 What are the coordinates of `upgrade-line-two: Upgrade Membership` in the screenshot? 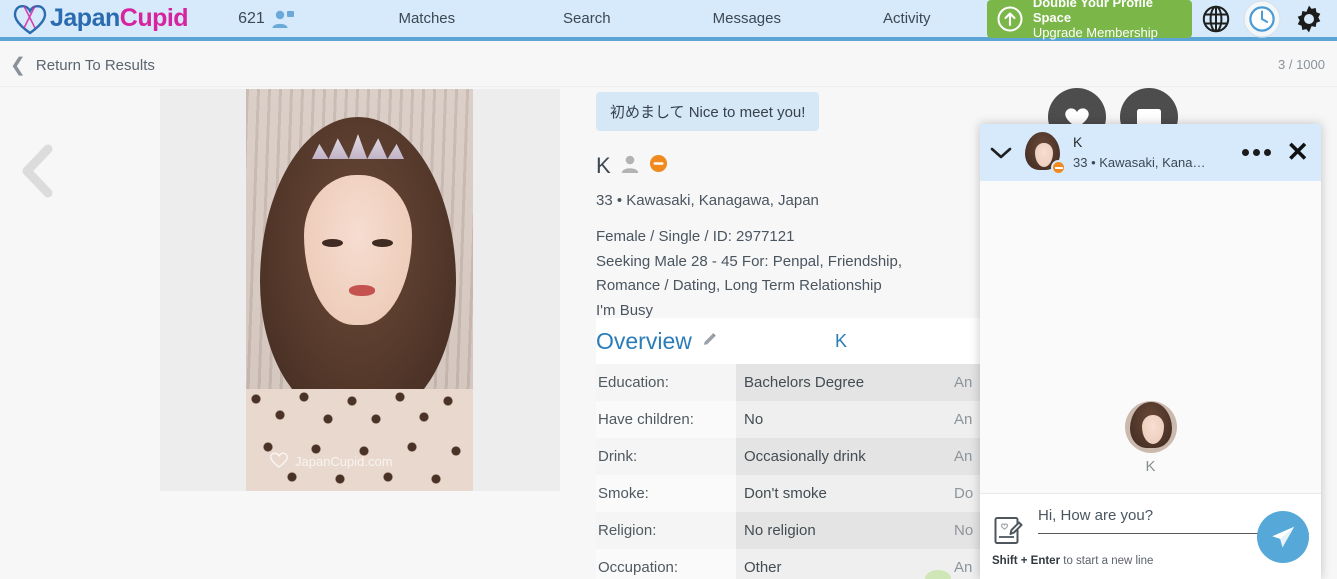 It's located at (1095, 32).